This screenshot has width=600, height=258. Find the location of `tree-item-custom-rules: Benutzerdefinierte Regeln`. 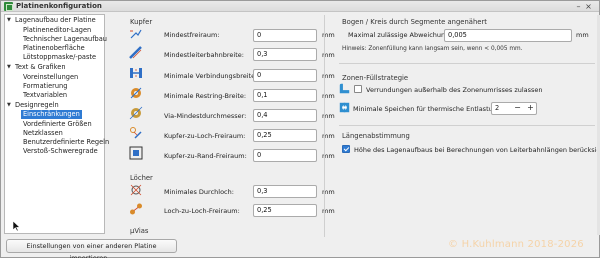

tree-item-custom-rules: Benutzerdefinierte Regeln is located at coordinates (66, 142).